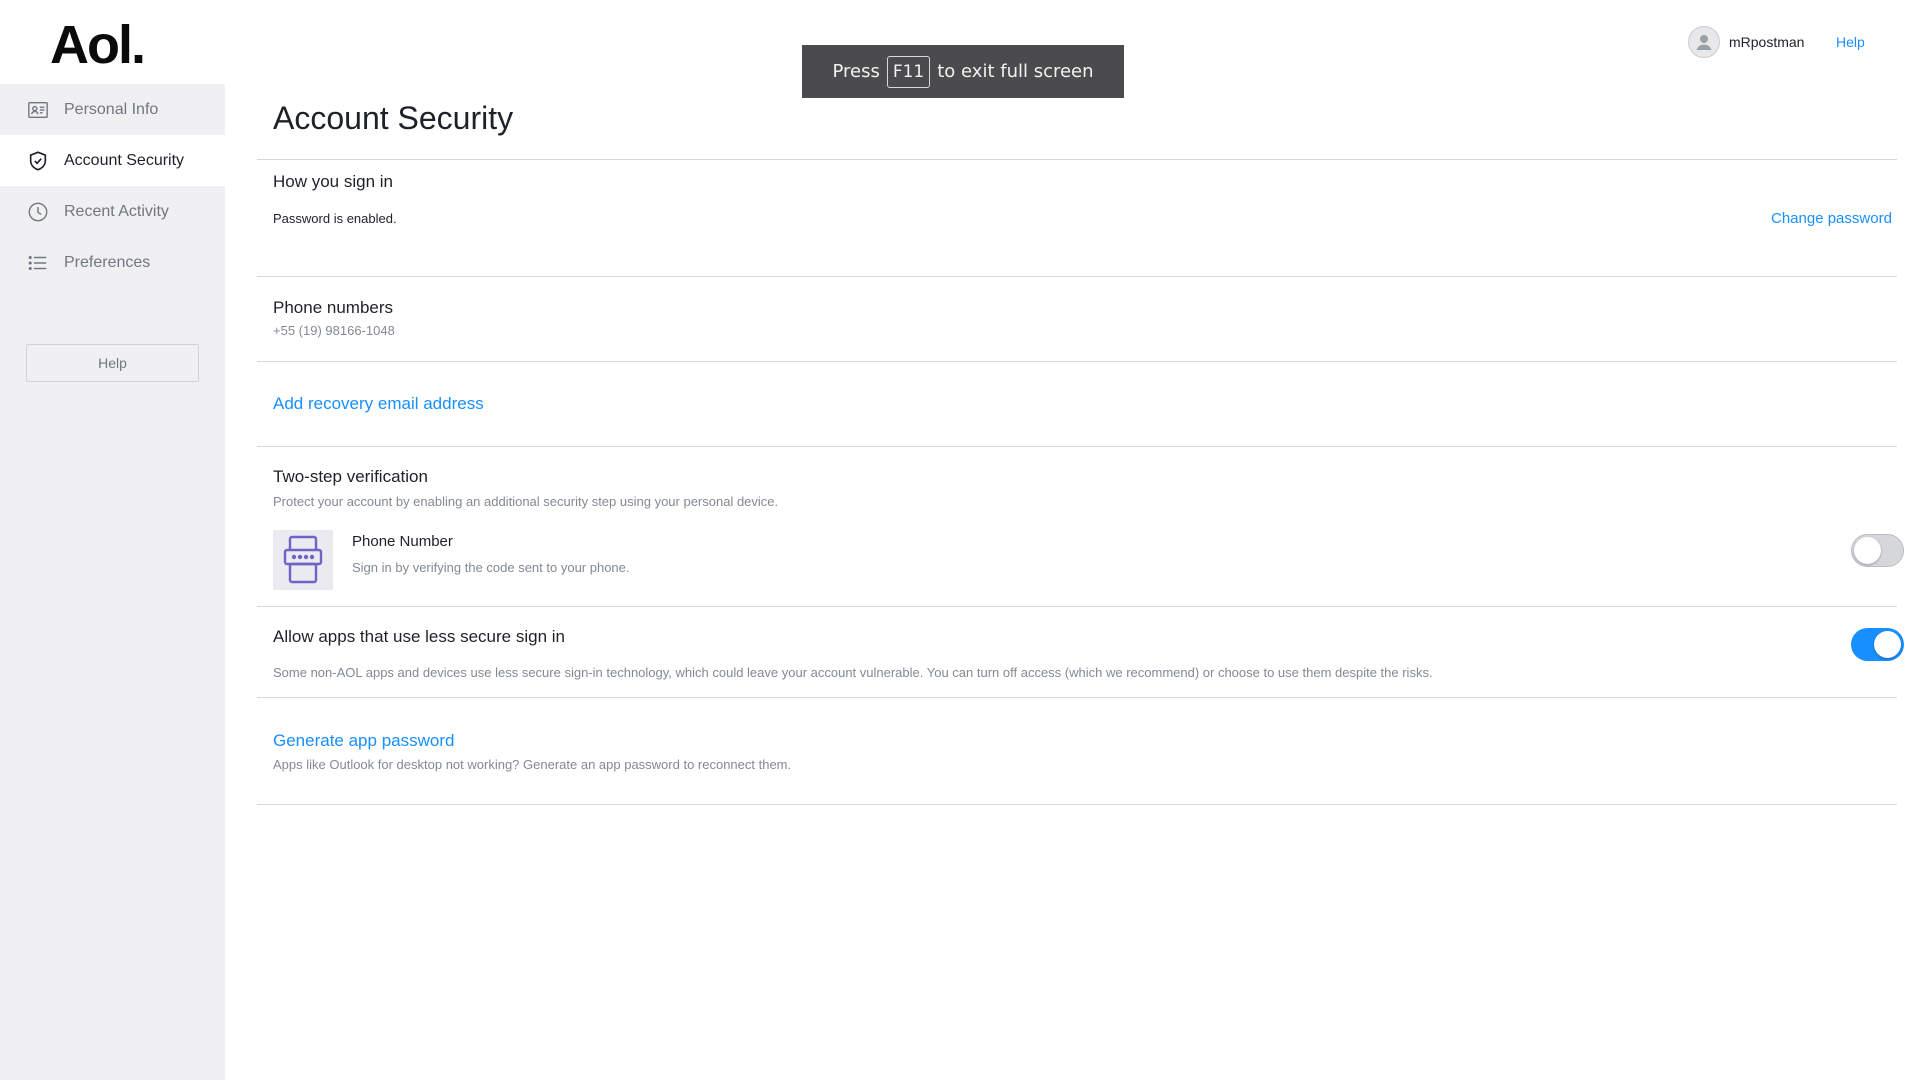  I want to click on sidebar-item-label: Preferences, so click(107, 262).